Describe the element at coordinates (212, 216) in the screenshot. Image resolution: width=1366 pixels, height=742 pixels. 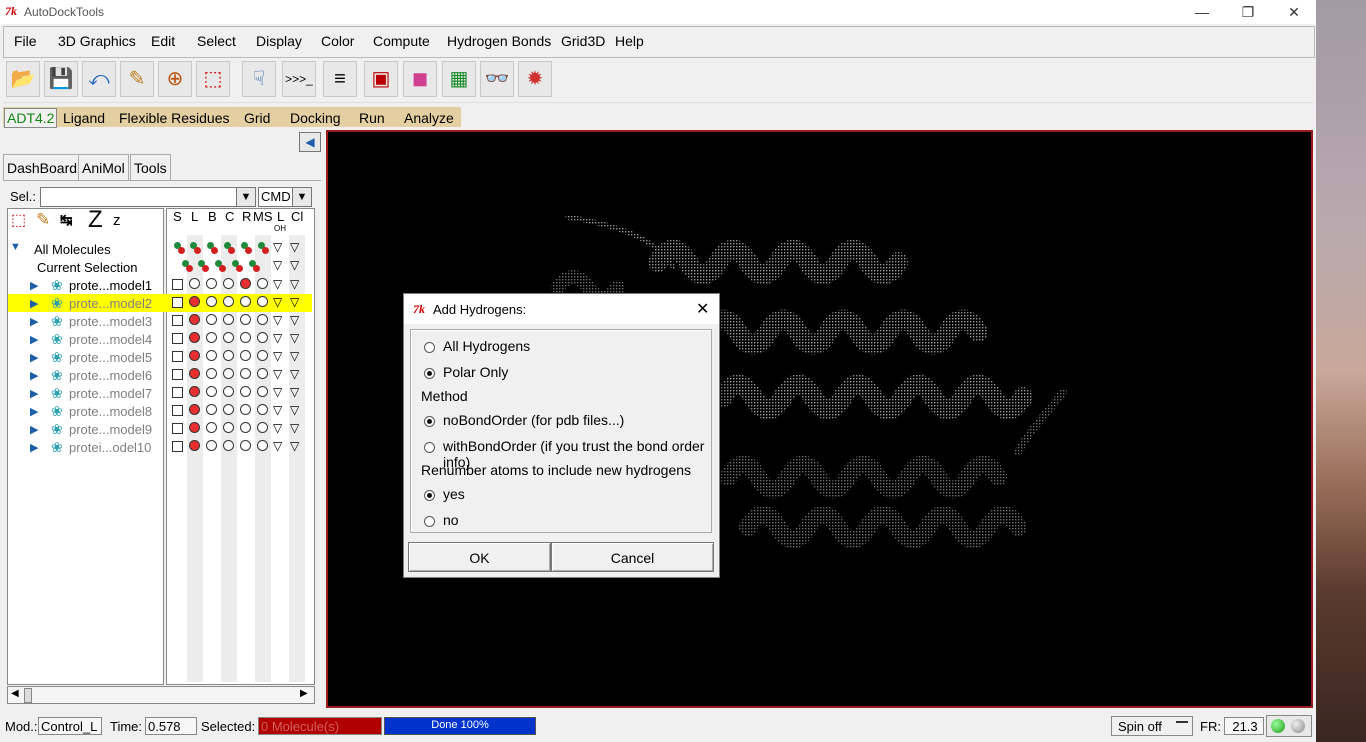
I see `col-header-b: B` at that location.